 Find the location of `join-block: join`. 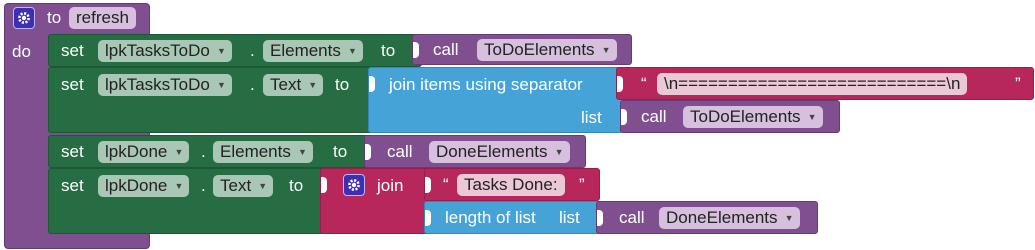

join-block: join is located at coordinates (379, 201).